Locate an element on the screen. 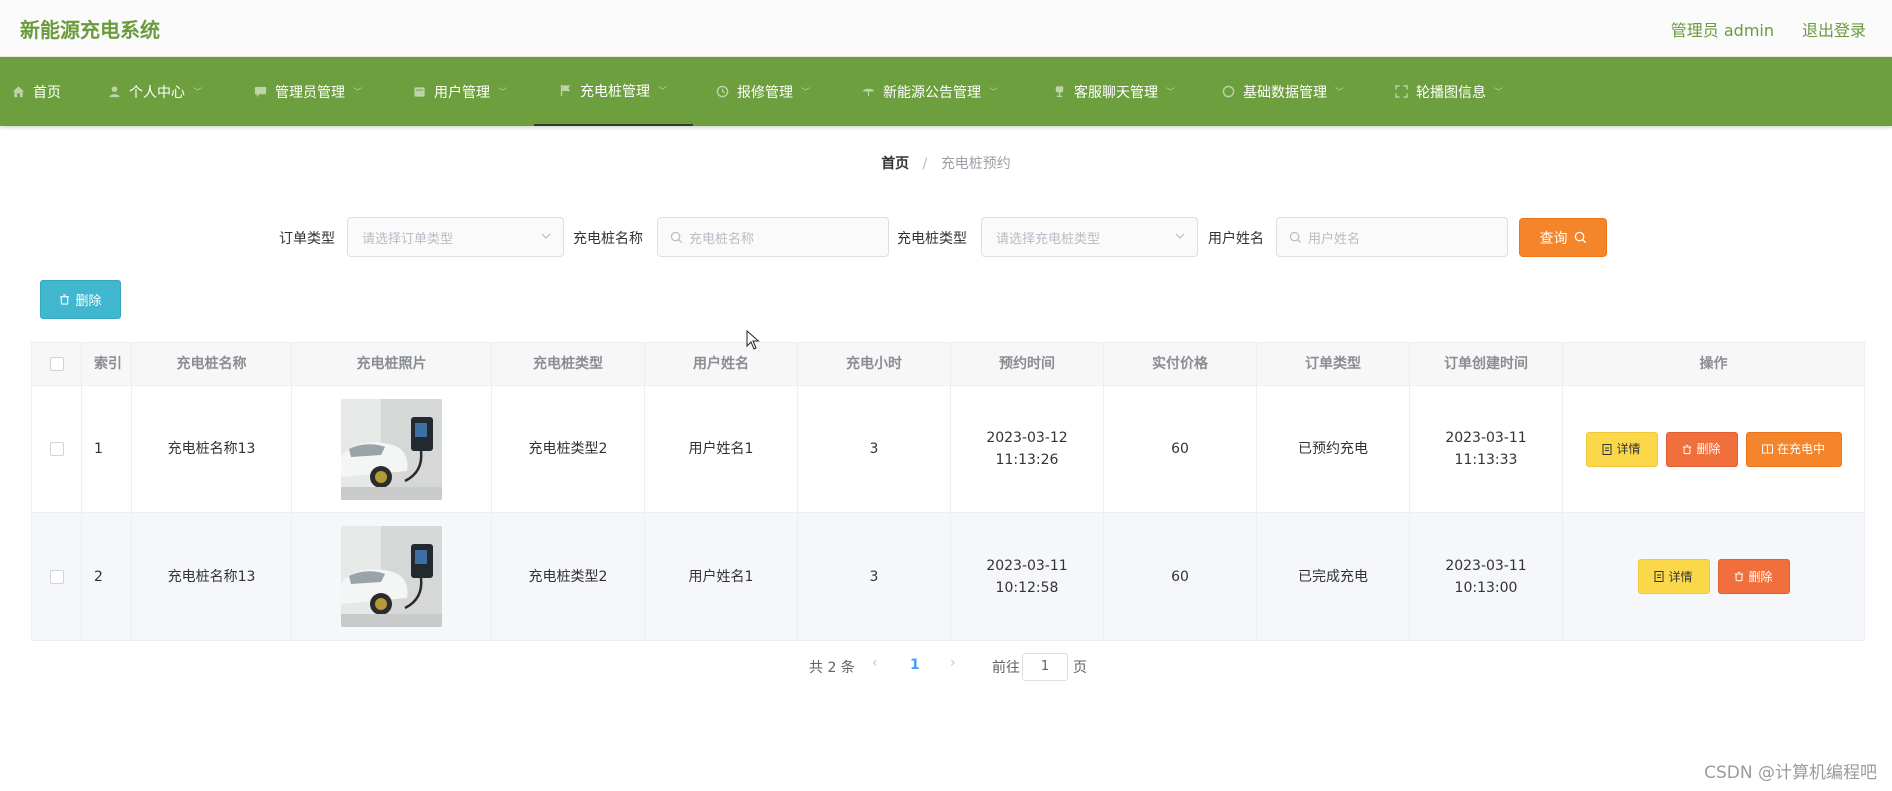  mouse-cursor-icon is located at coordinates (753, 340).